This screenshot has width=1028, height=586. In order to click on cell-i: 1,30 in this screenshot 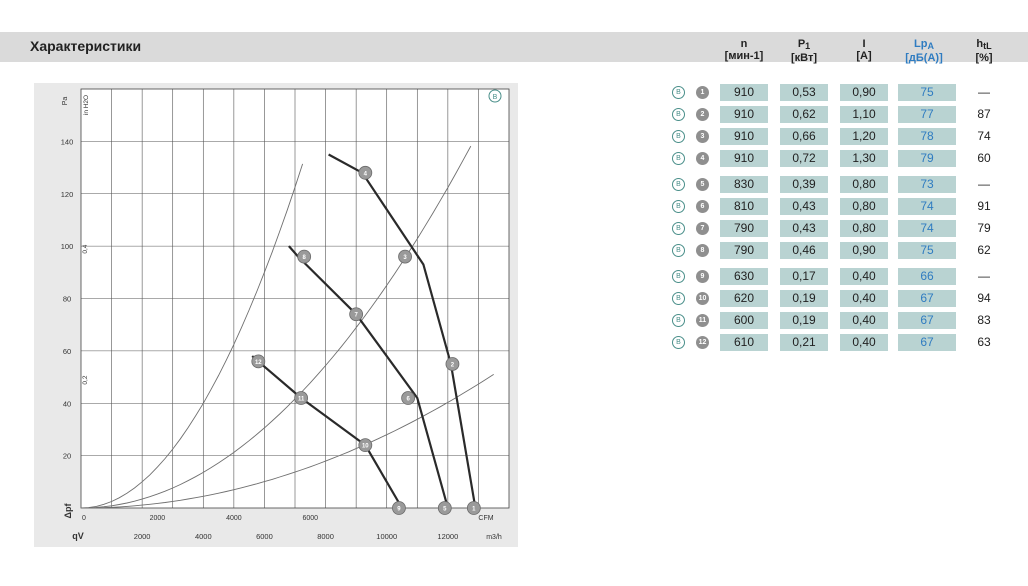, I will do `click(864, 158)`.